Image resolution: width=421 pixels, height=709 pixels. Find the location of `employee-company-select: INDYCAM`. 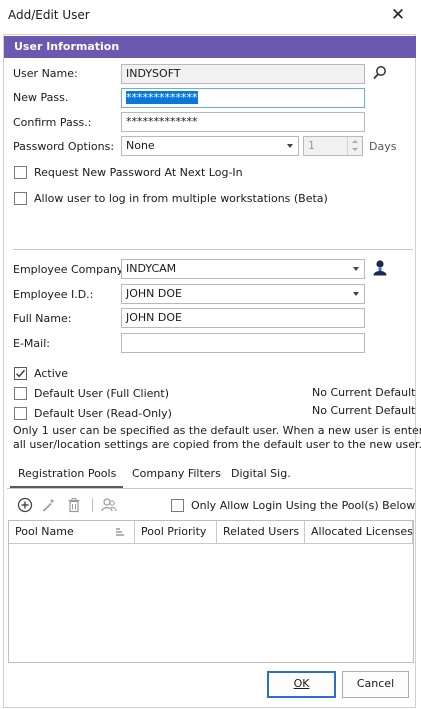

employee-company-select: INDYCAM is located at coordinates (243, 269).